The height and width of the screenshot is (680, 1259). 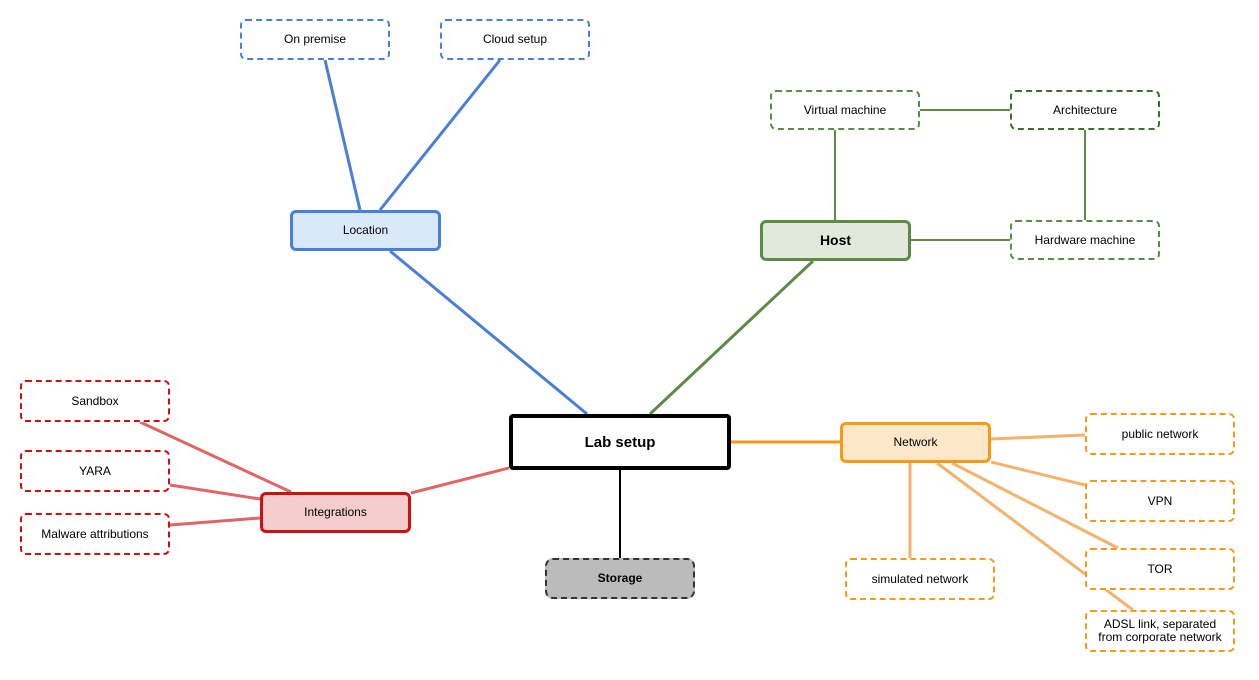 I want to click on edge-integrations-yara, so click(x=215, y=492).